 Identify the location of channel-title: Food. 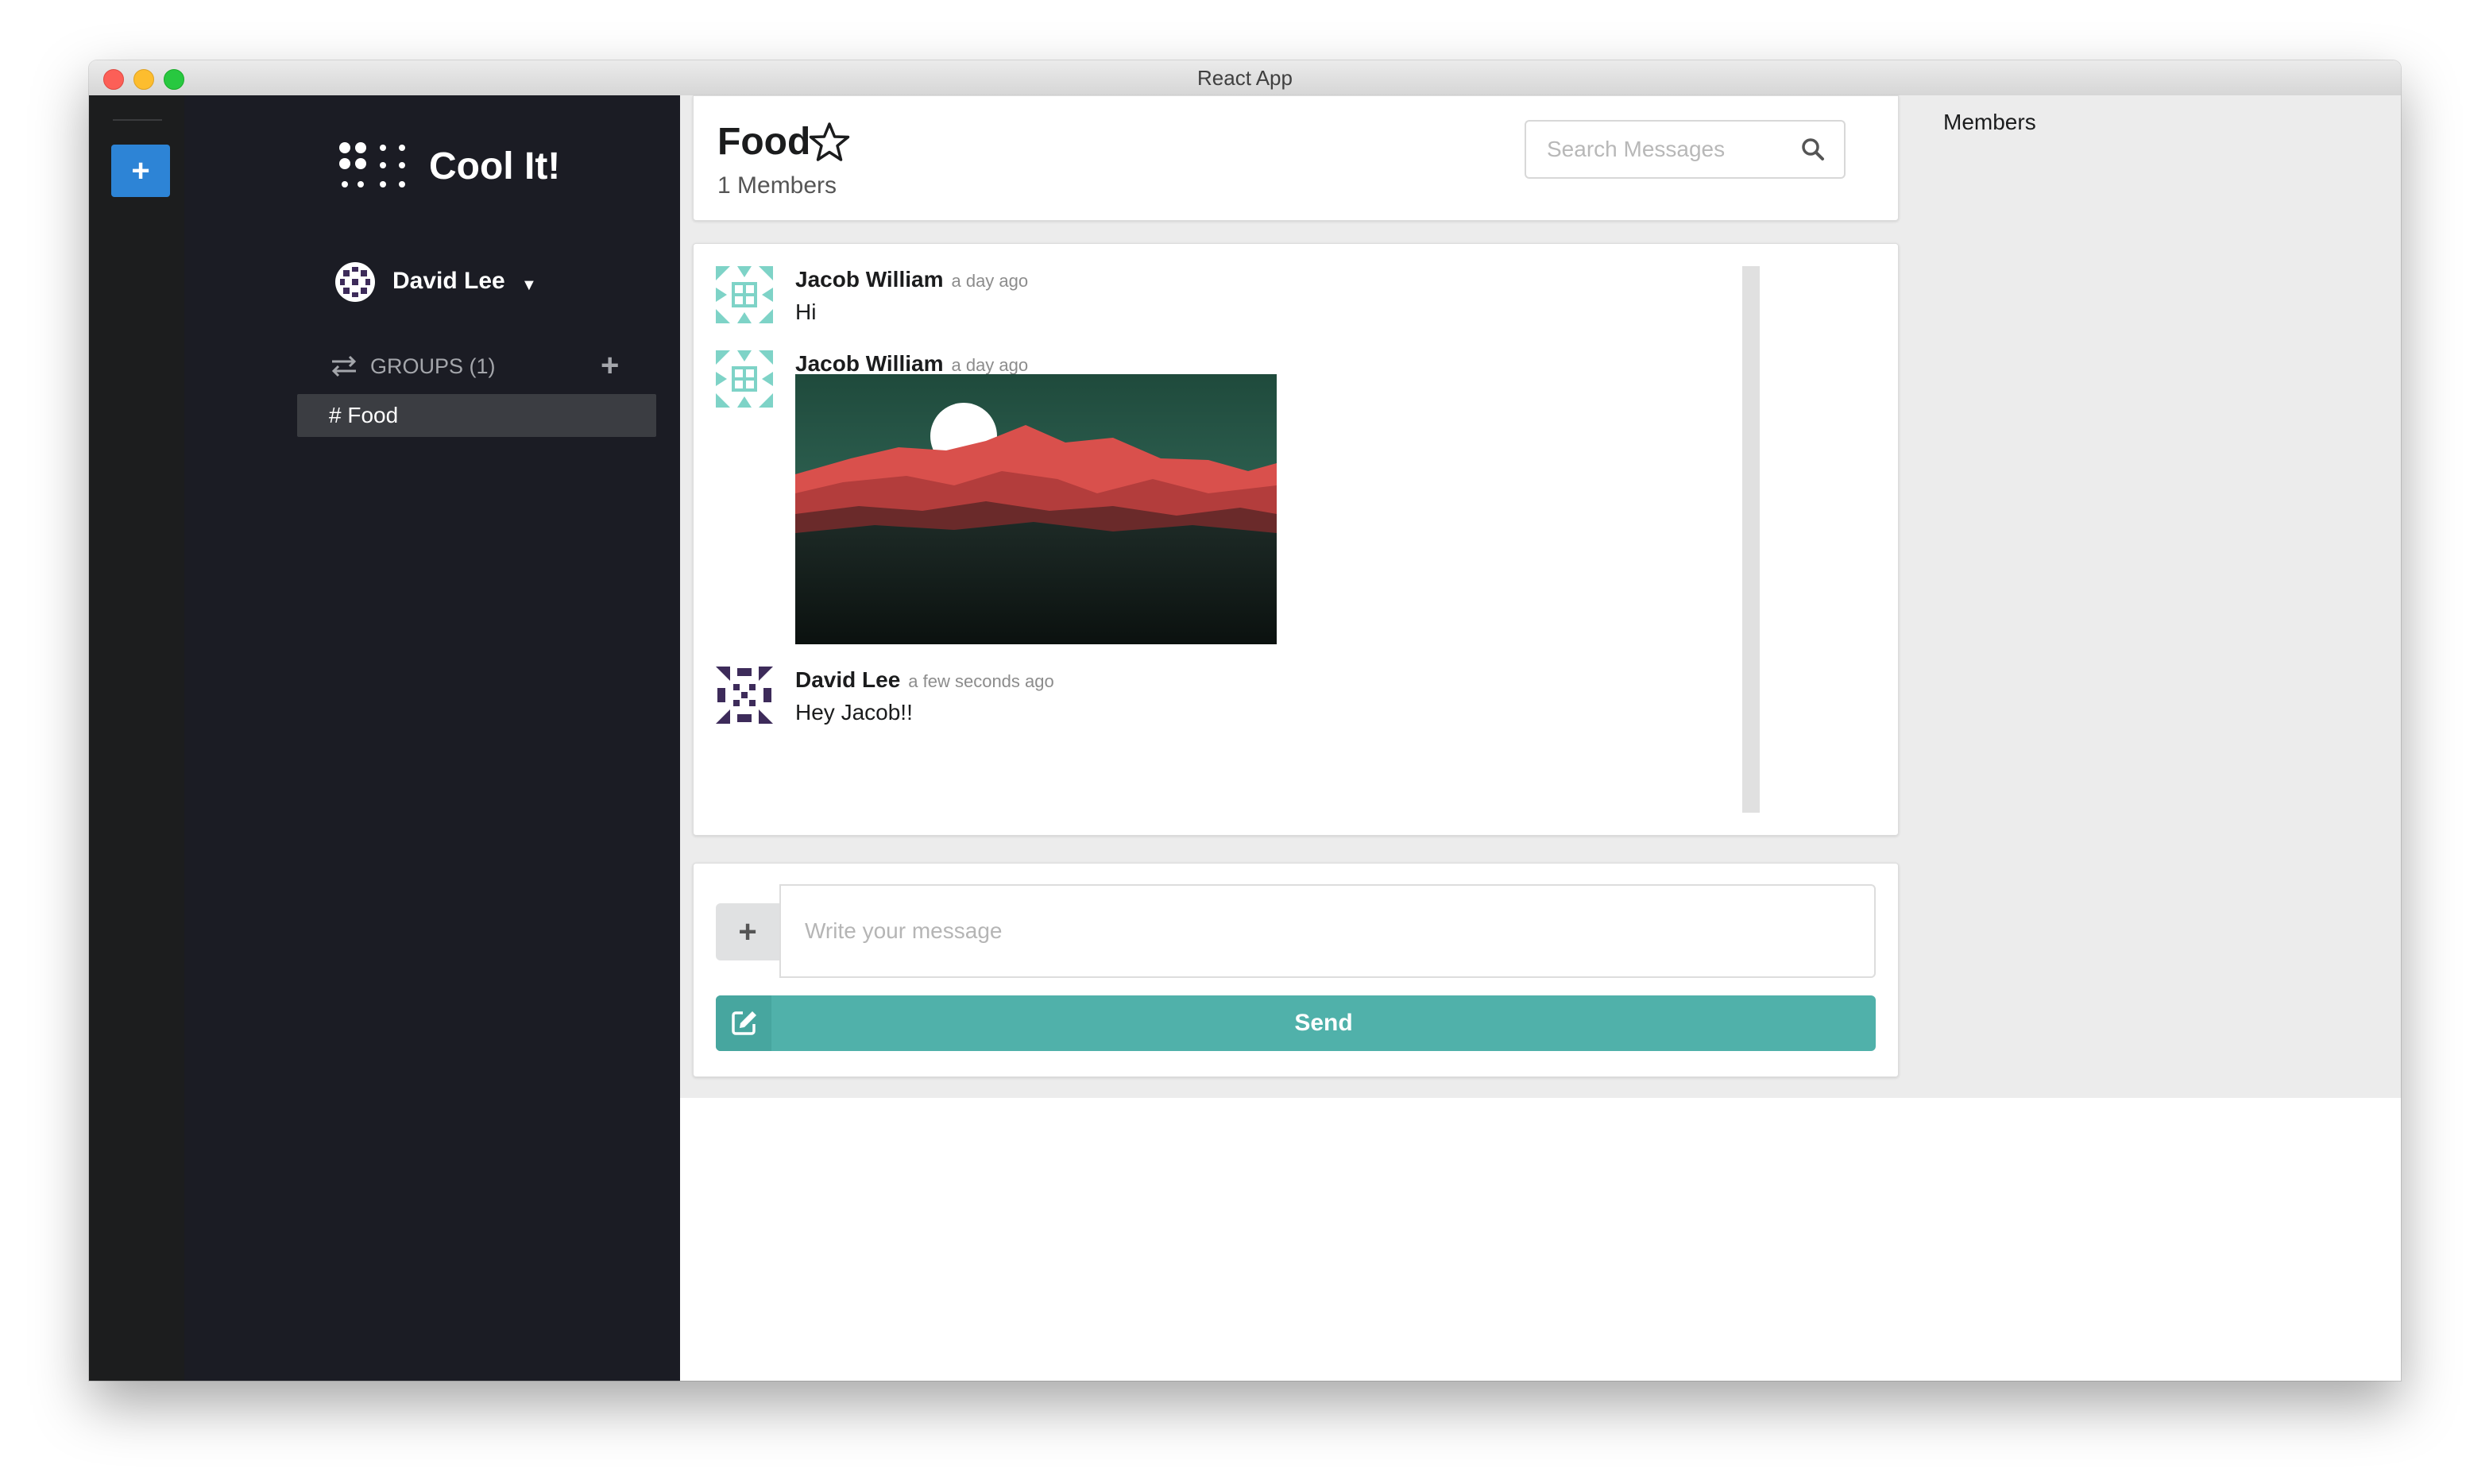
(764, 142).